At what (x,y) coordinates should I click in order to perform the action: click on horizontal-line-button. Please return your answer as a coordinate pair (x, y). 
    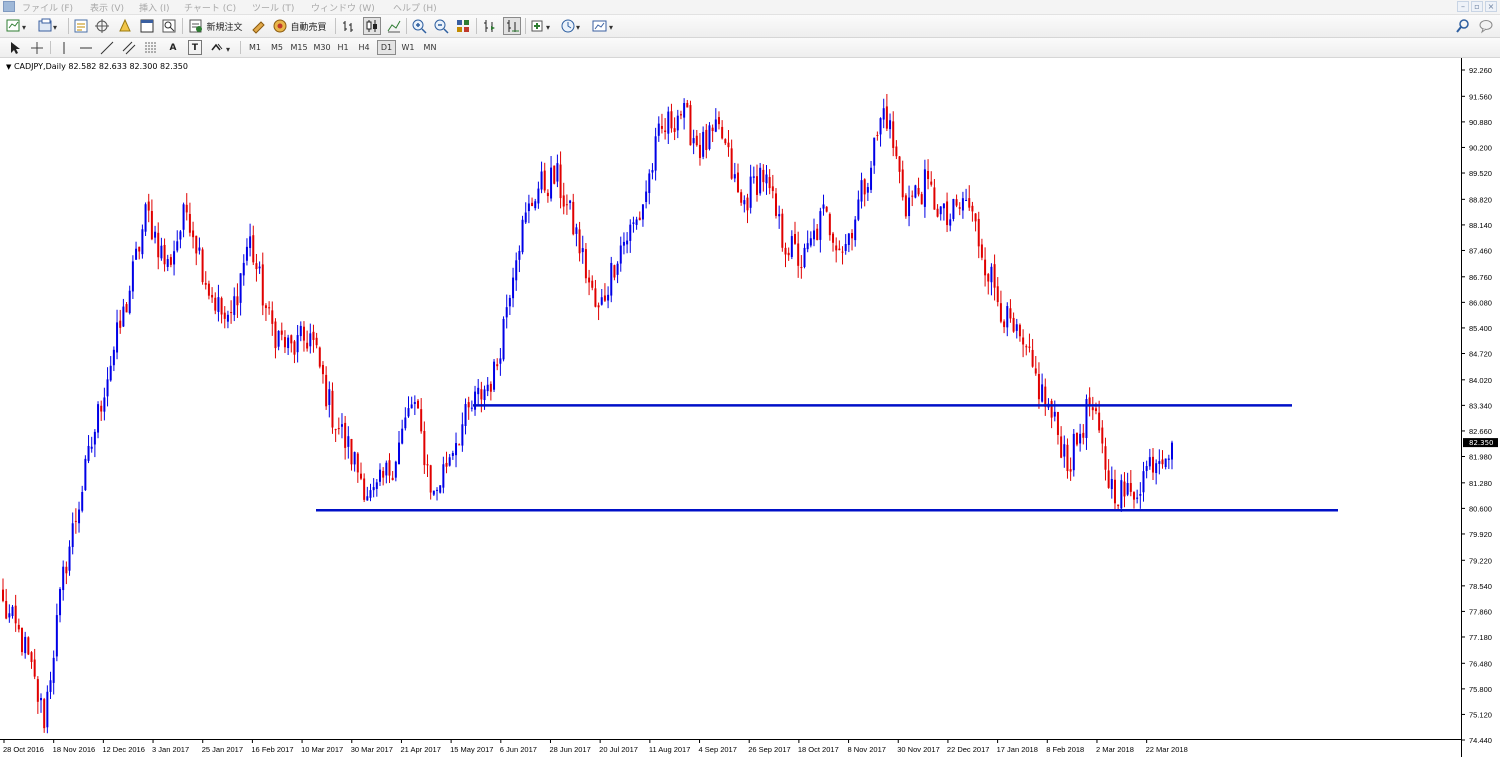
    Looking at the image, I should click on (86, 47).